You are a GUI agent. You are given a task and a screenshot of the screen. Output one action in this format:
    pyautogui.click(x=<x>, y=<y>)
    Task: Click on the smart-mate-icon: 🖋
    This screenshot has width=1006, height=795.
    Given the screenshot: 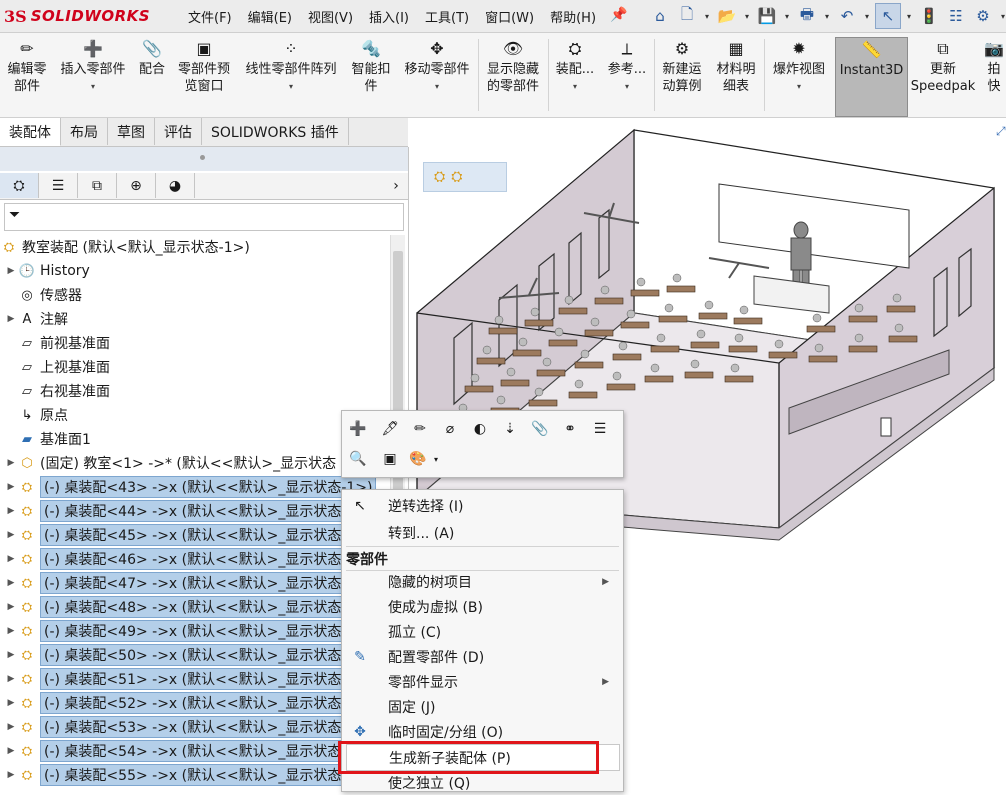 What is the action you would take?
    pyautogui.click(x=390, y=429)
    